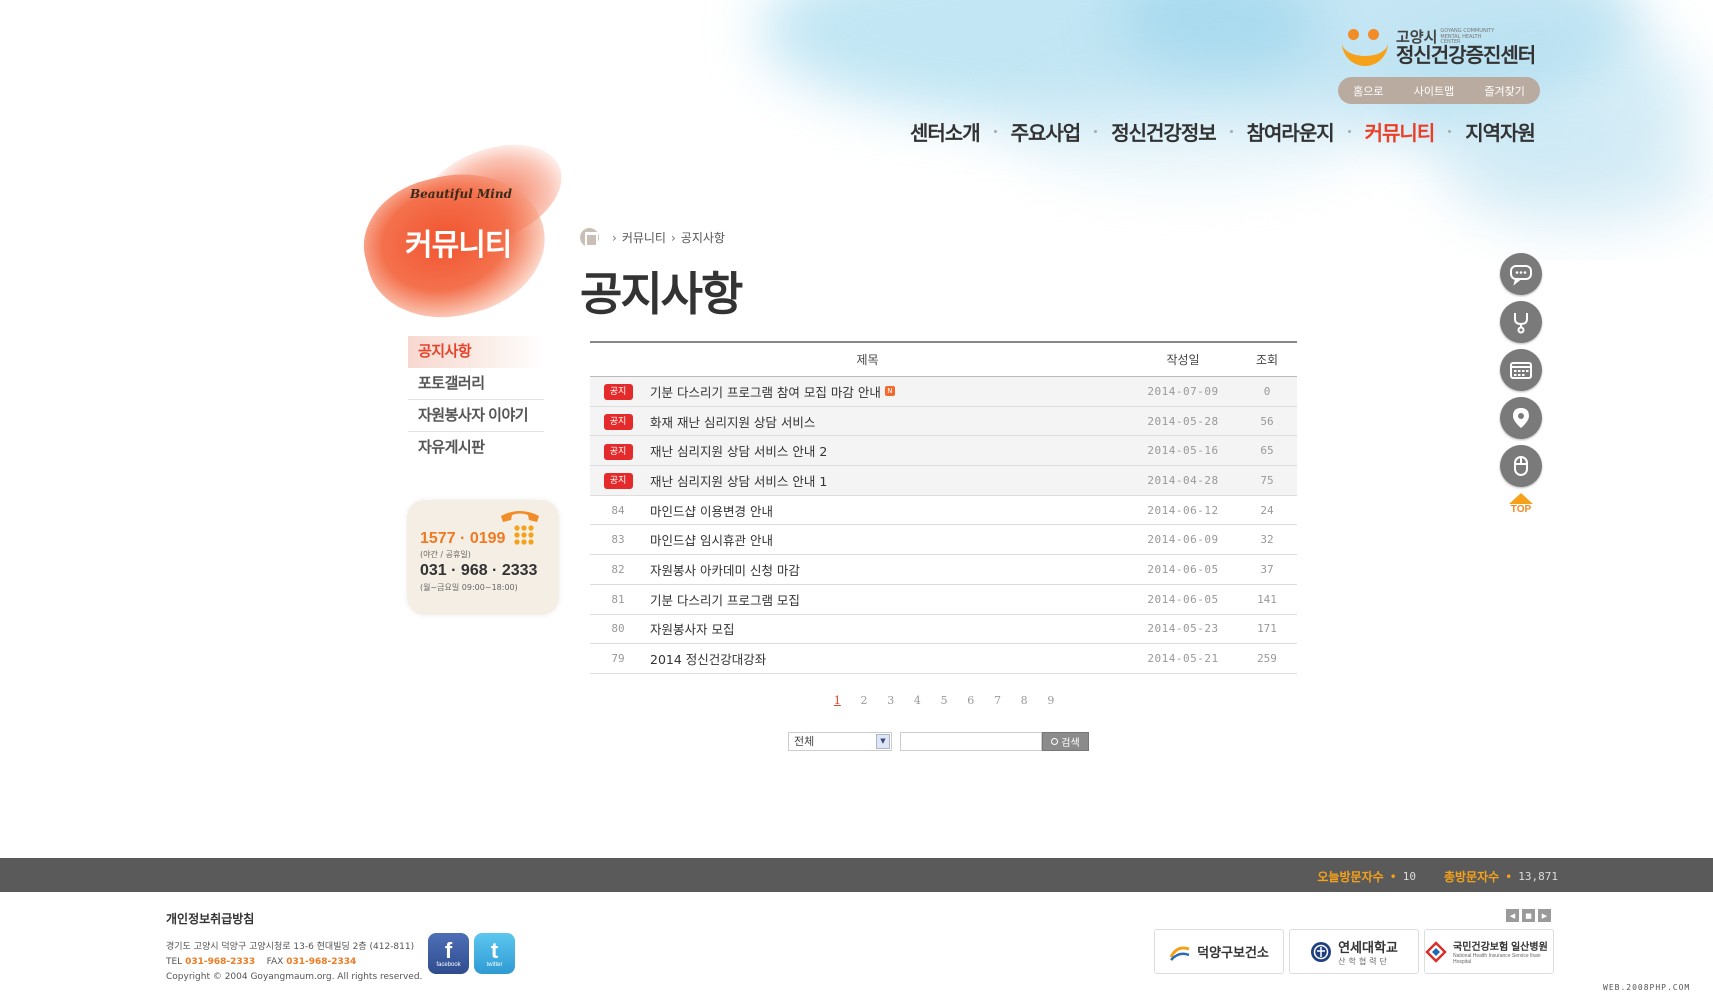 The height and width of the screenshot is (1000, 1713). I want to click on search-button-label: 검색, so click(1070, 743).